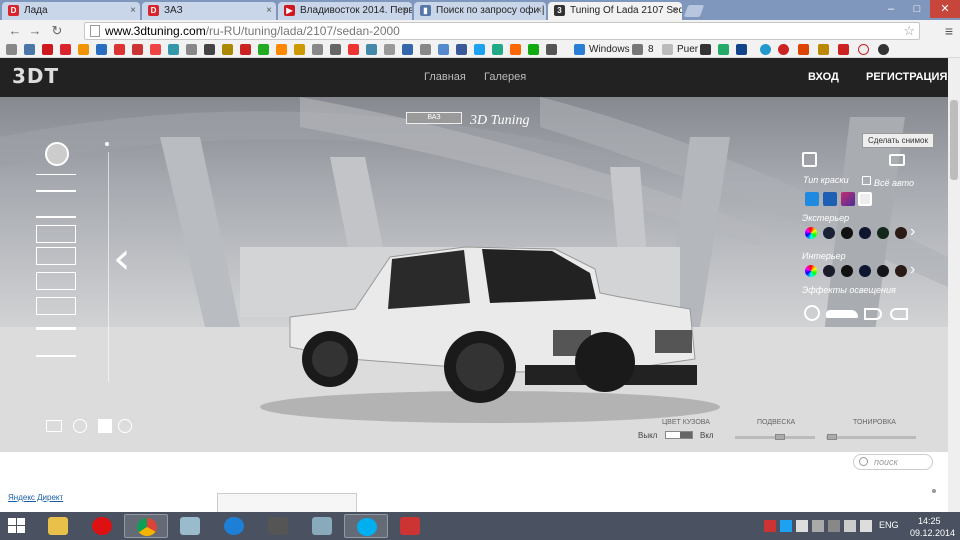 This screenshot has height=540, width=960. Describe the element at coordinates (125, 426) in the screenshot. I see `steering-wheel-icon` at that location.